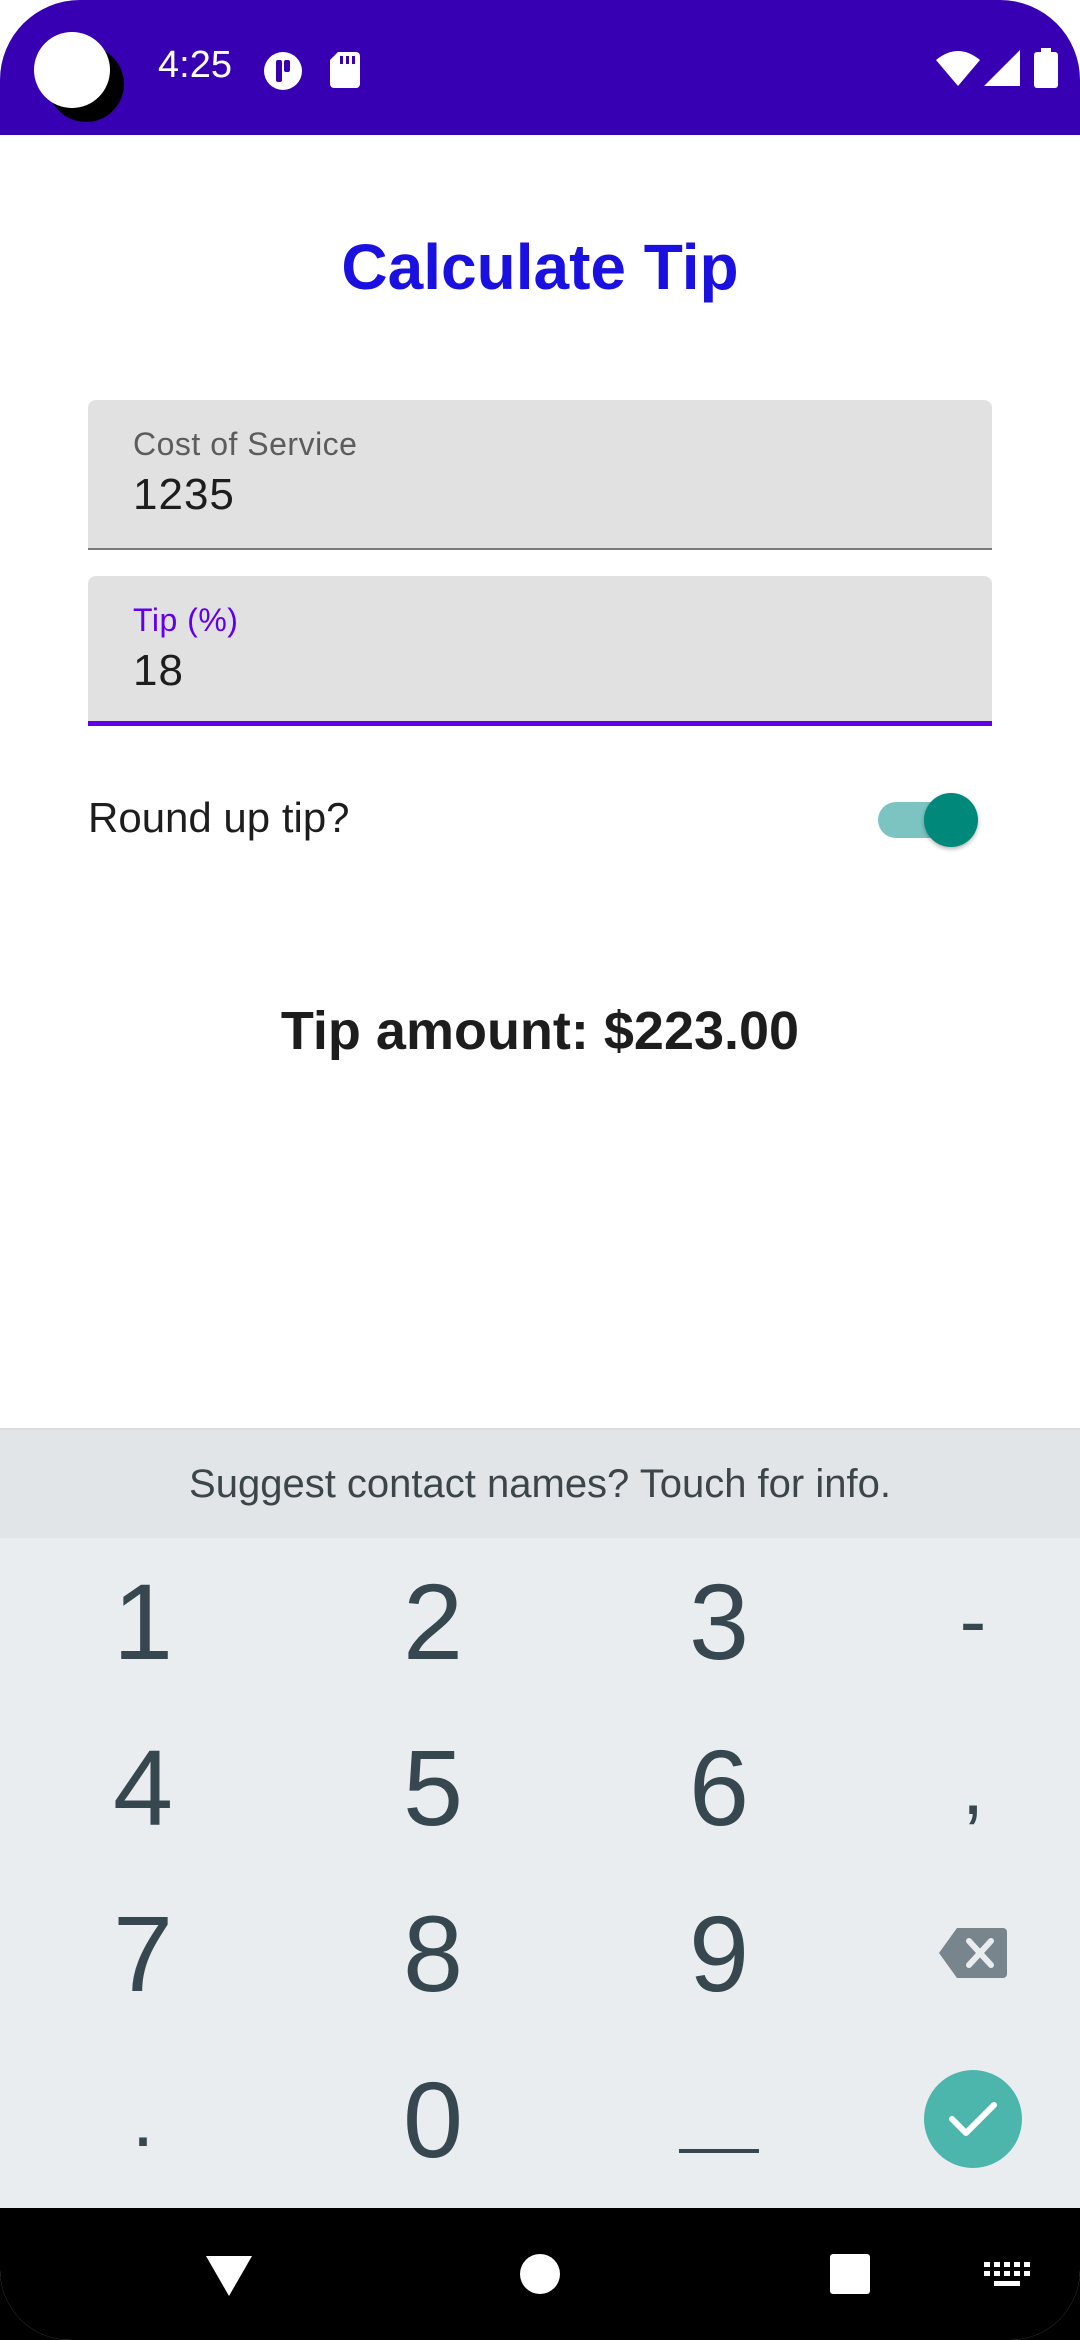 Image resolution: width=1080 pixels, height=2340 pixels. What do you see at coordinates (719, 2151) in the screenshot?
I see `underscore-glyph` at bounding box center [719, 2151].